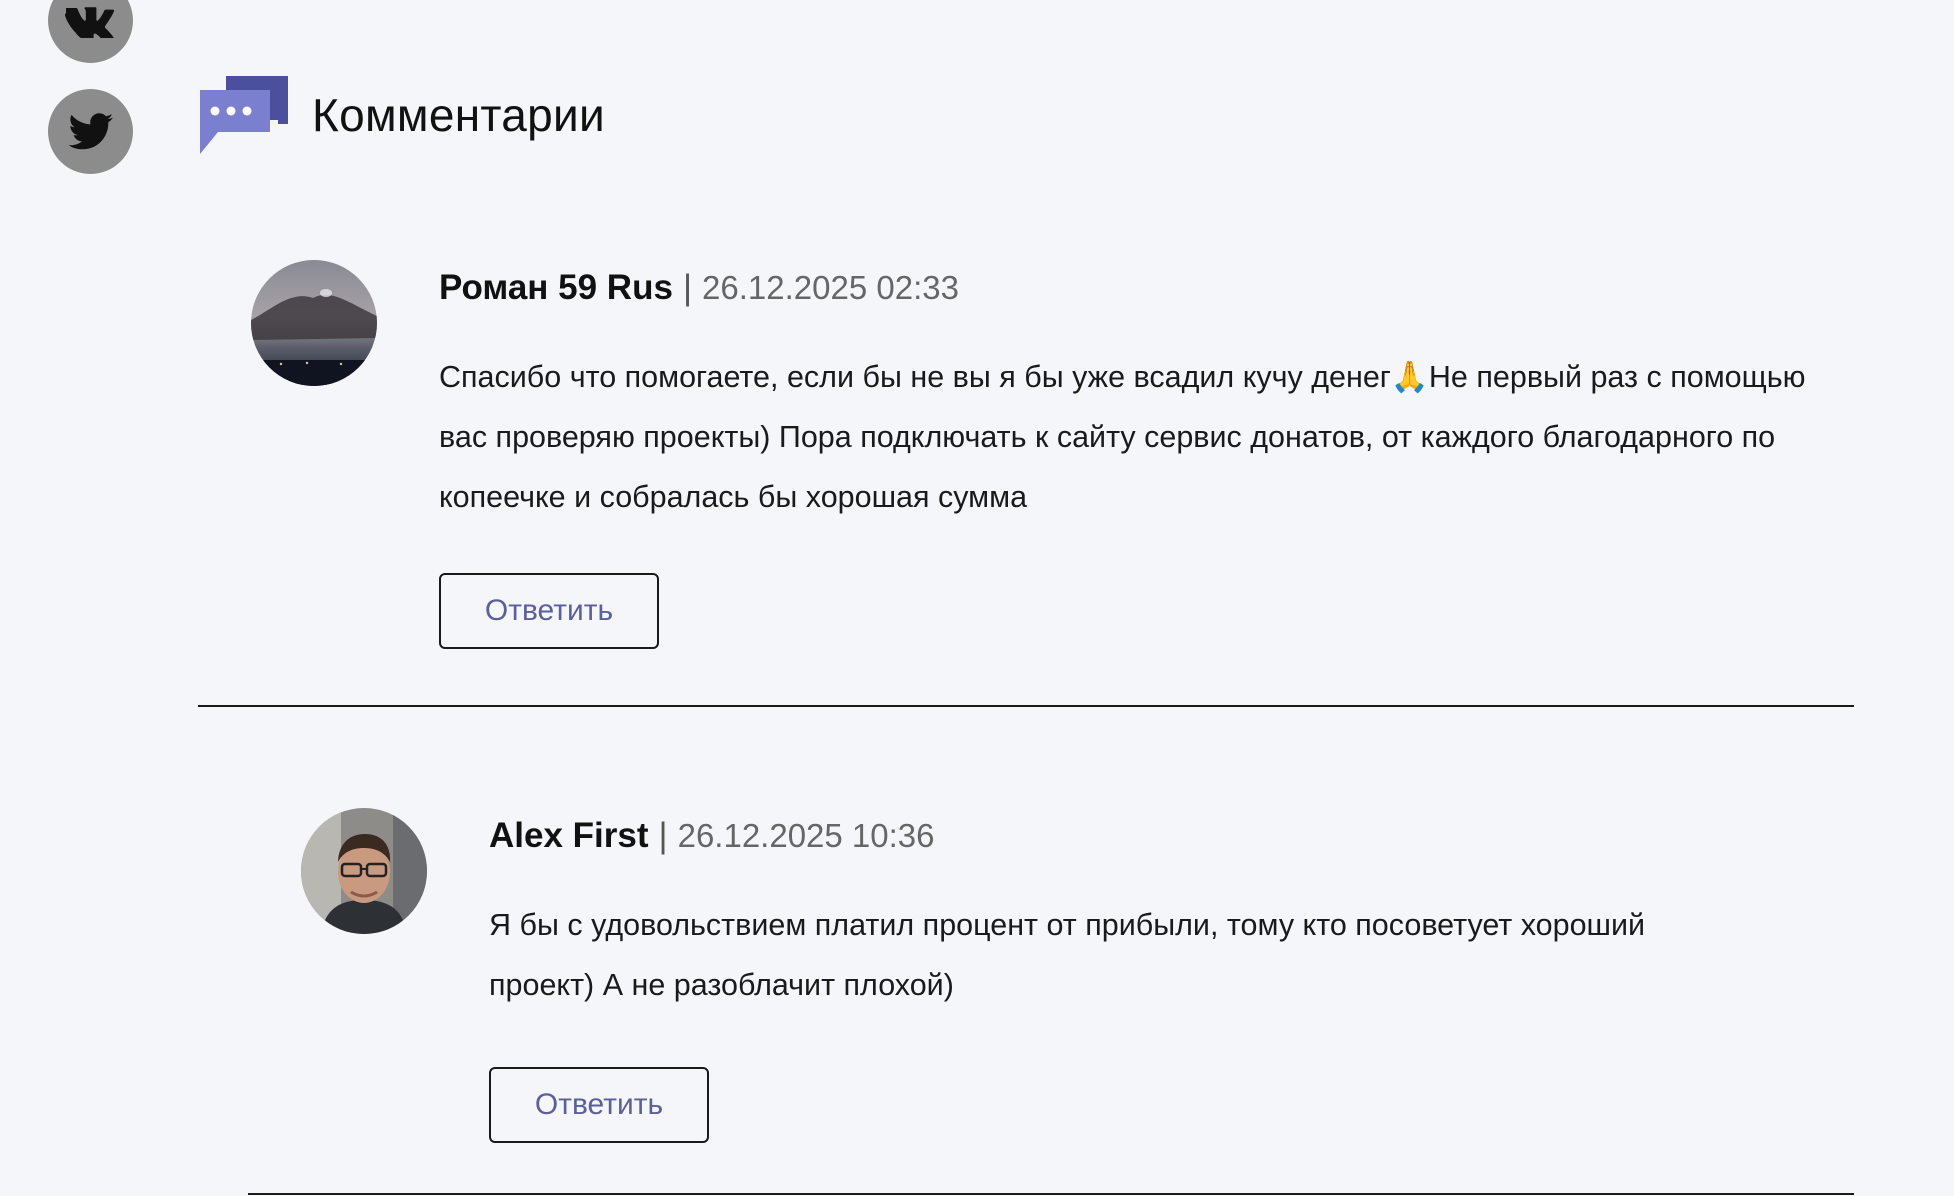 This screenshot has width=1954, height=1196. I want to click on vk-share-button, so click(90, 31).